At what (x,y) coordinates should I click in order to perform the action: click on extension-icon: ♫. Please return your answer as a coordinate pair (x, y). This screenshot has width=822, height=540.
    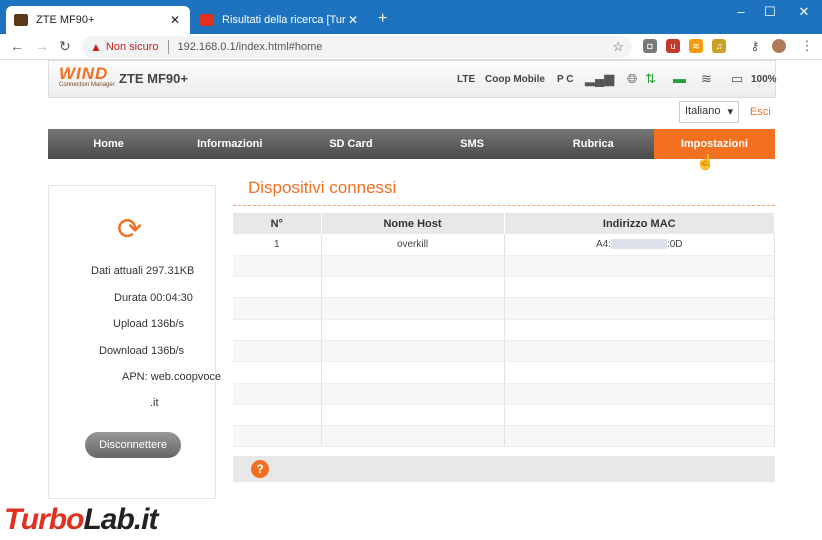
    Looking at the image, I should click on (719, 46).